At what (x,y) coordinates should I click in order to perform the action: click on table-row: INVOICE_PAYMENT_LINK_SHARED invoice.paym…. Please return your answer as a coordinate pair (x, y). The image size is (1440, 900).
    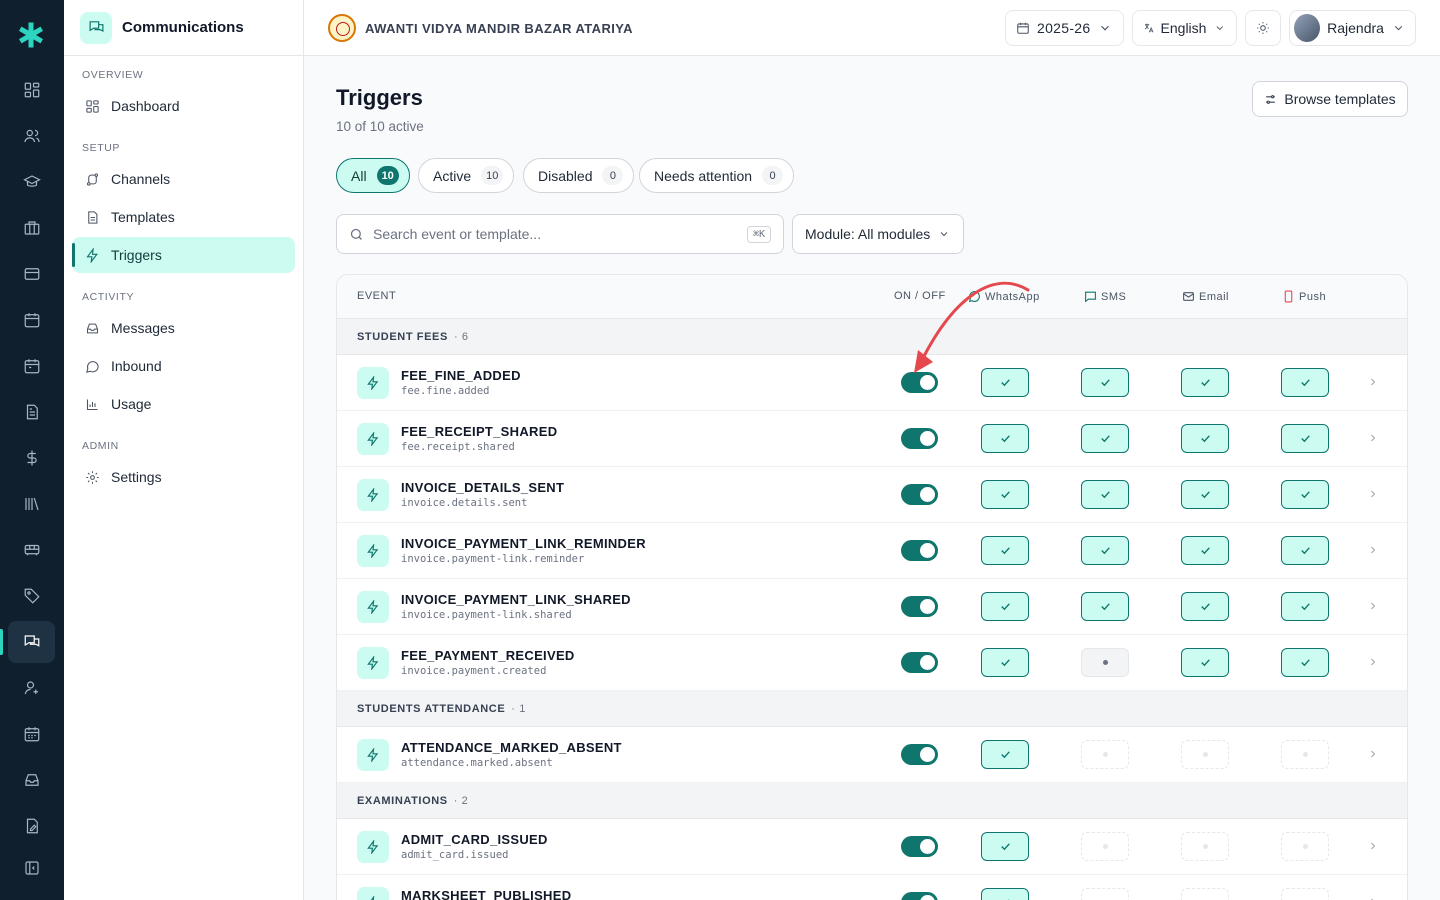
    Looking at the image, I should click on (872, 607).